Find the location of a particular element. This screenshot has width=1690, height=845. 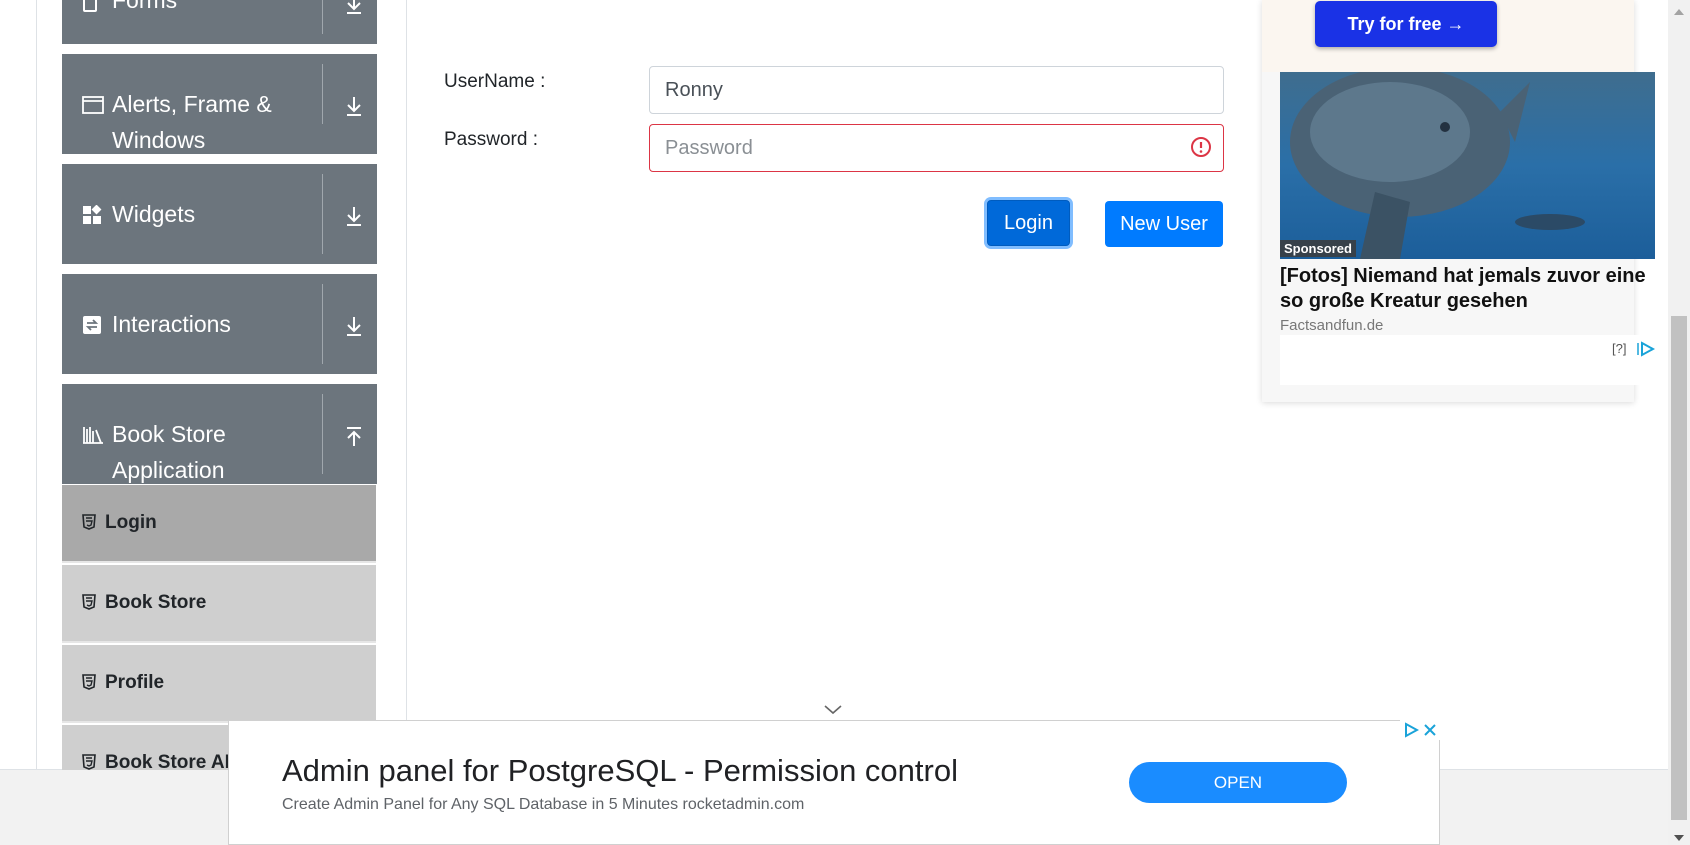

ad-help-link: [?] is located at coordinates (1619, 348).